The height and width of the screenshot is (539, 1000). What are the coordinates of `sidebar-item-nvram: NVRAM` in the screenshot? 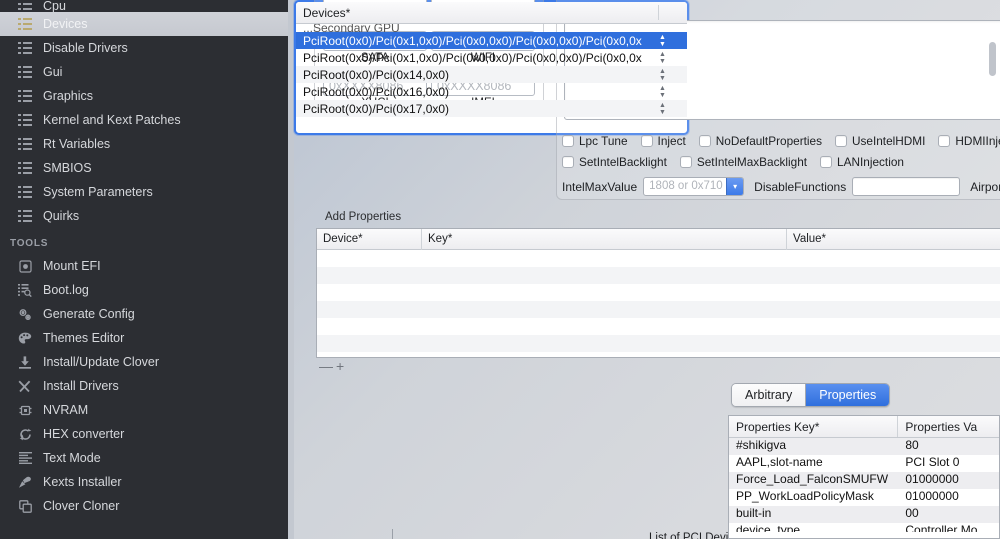 It's located at (144, 410).